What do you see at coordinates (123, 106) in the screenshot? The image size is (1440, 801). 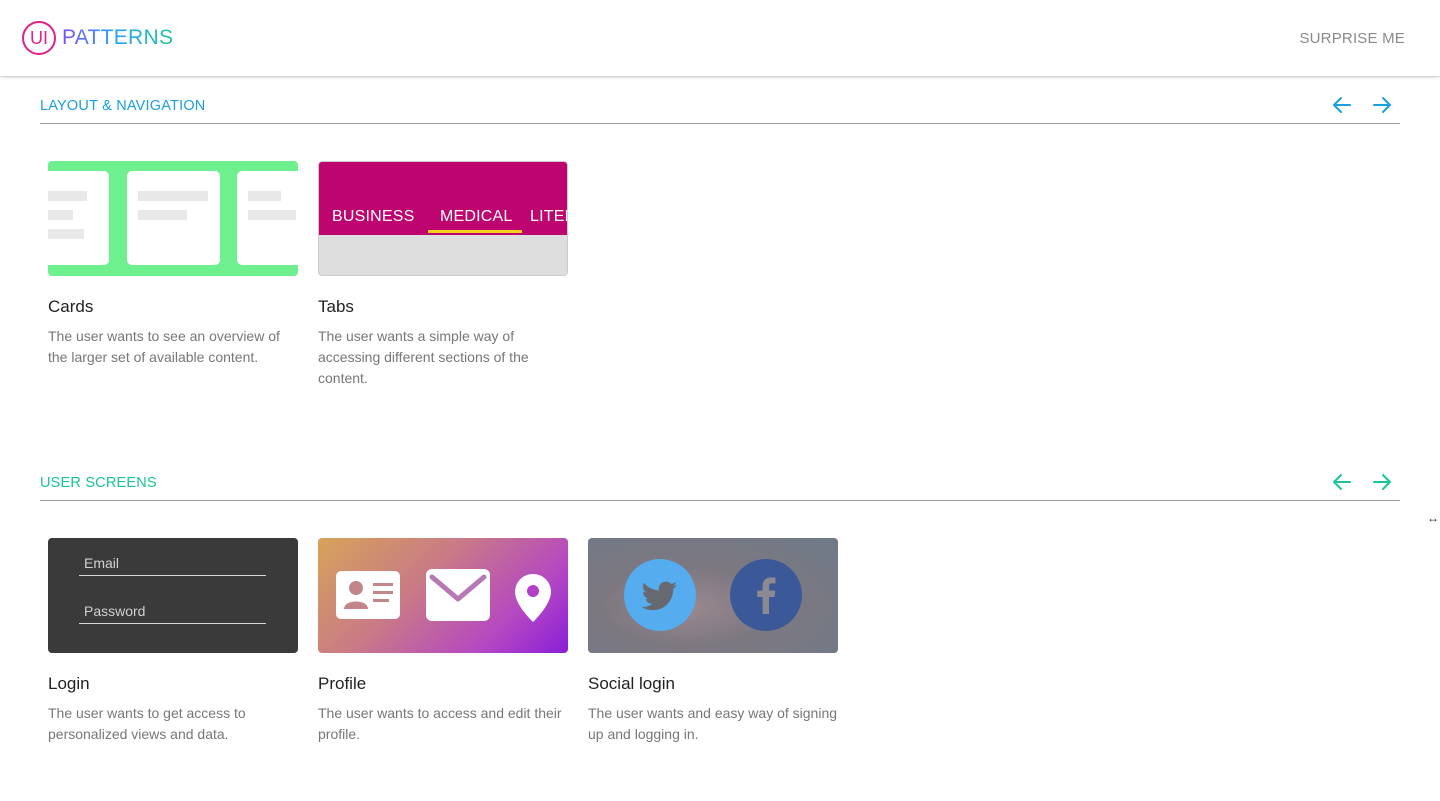 I see `section-title: LAYOUT & NAVIGATION` at bounding box center [123, 106].